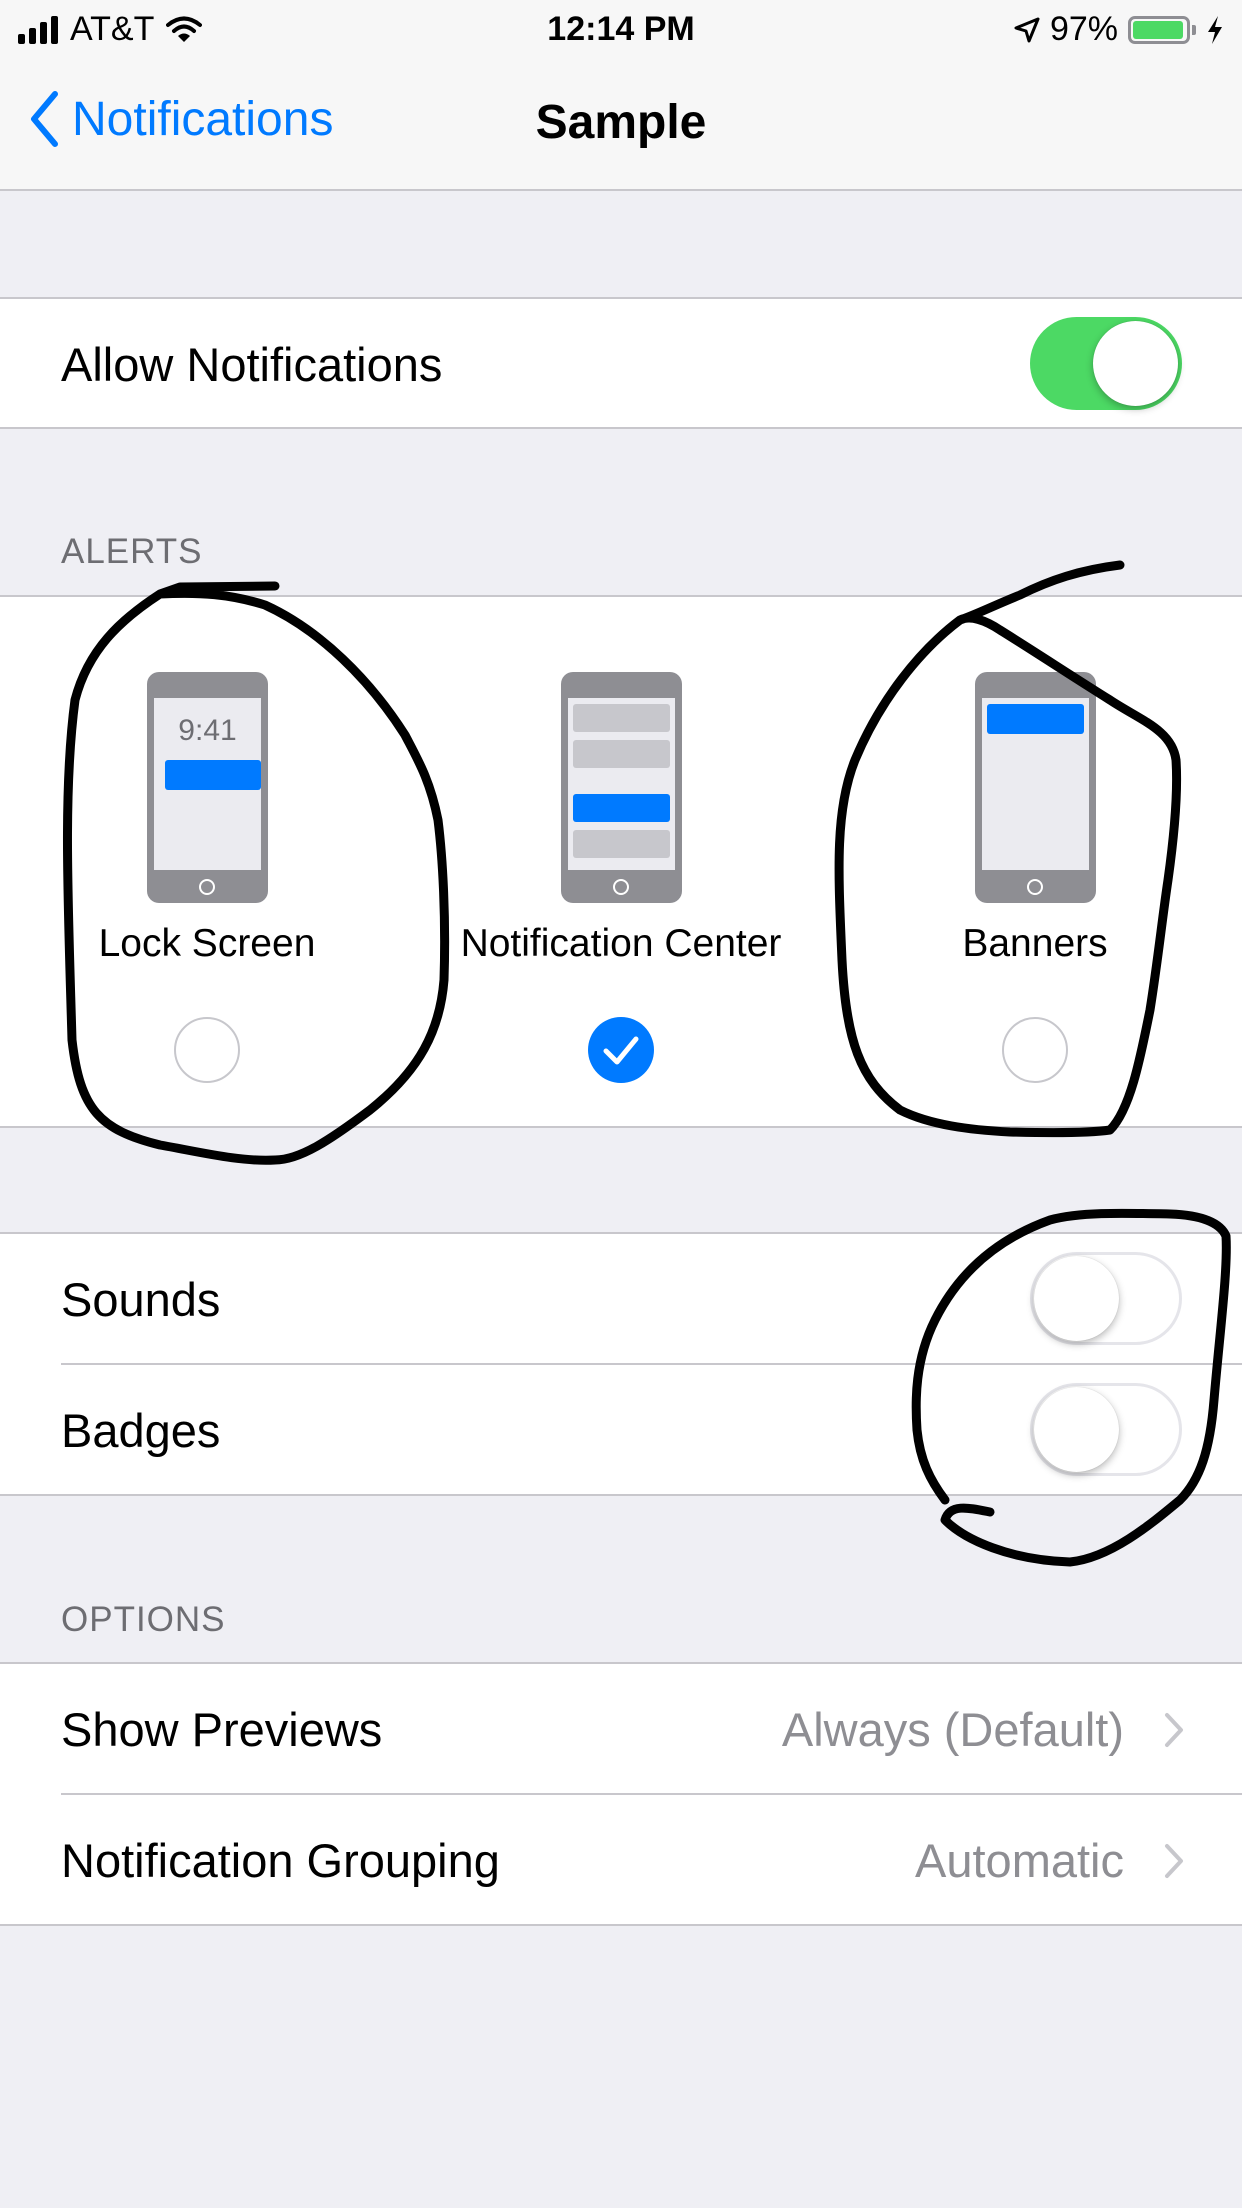 This screenshot has width=1242, height=2208. What do you see at coordinates (1119, 29) in the screenshot?
I see `status-right: 97%` at bounding box center [1119, 29].